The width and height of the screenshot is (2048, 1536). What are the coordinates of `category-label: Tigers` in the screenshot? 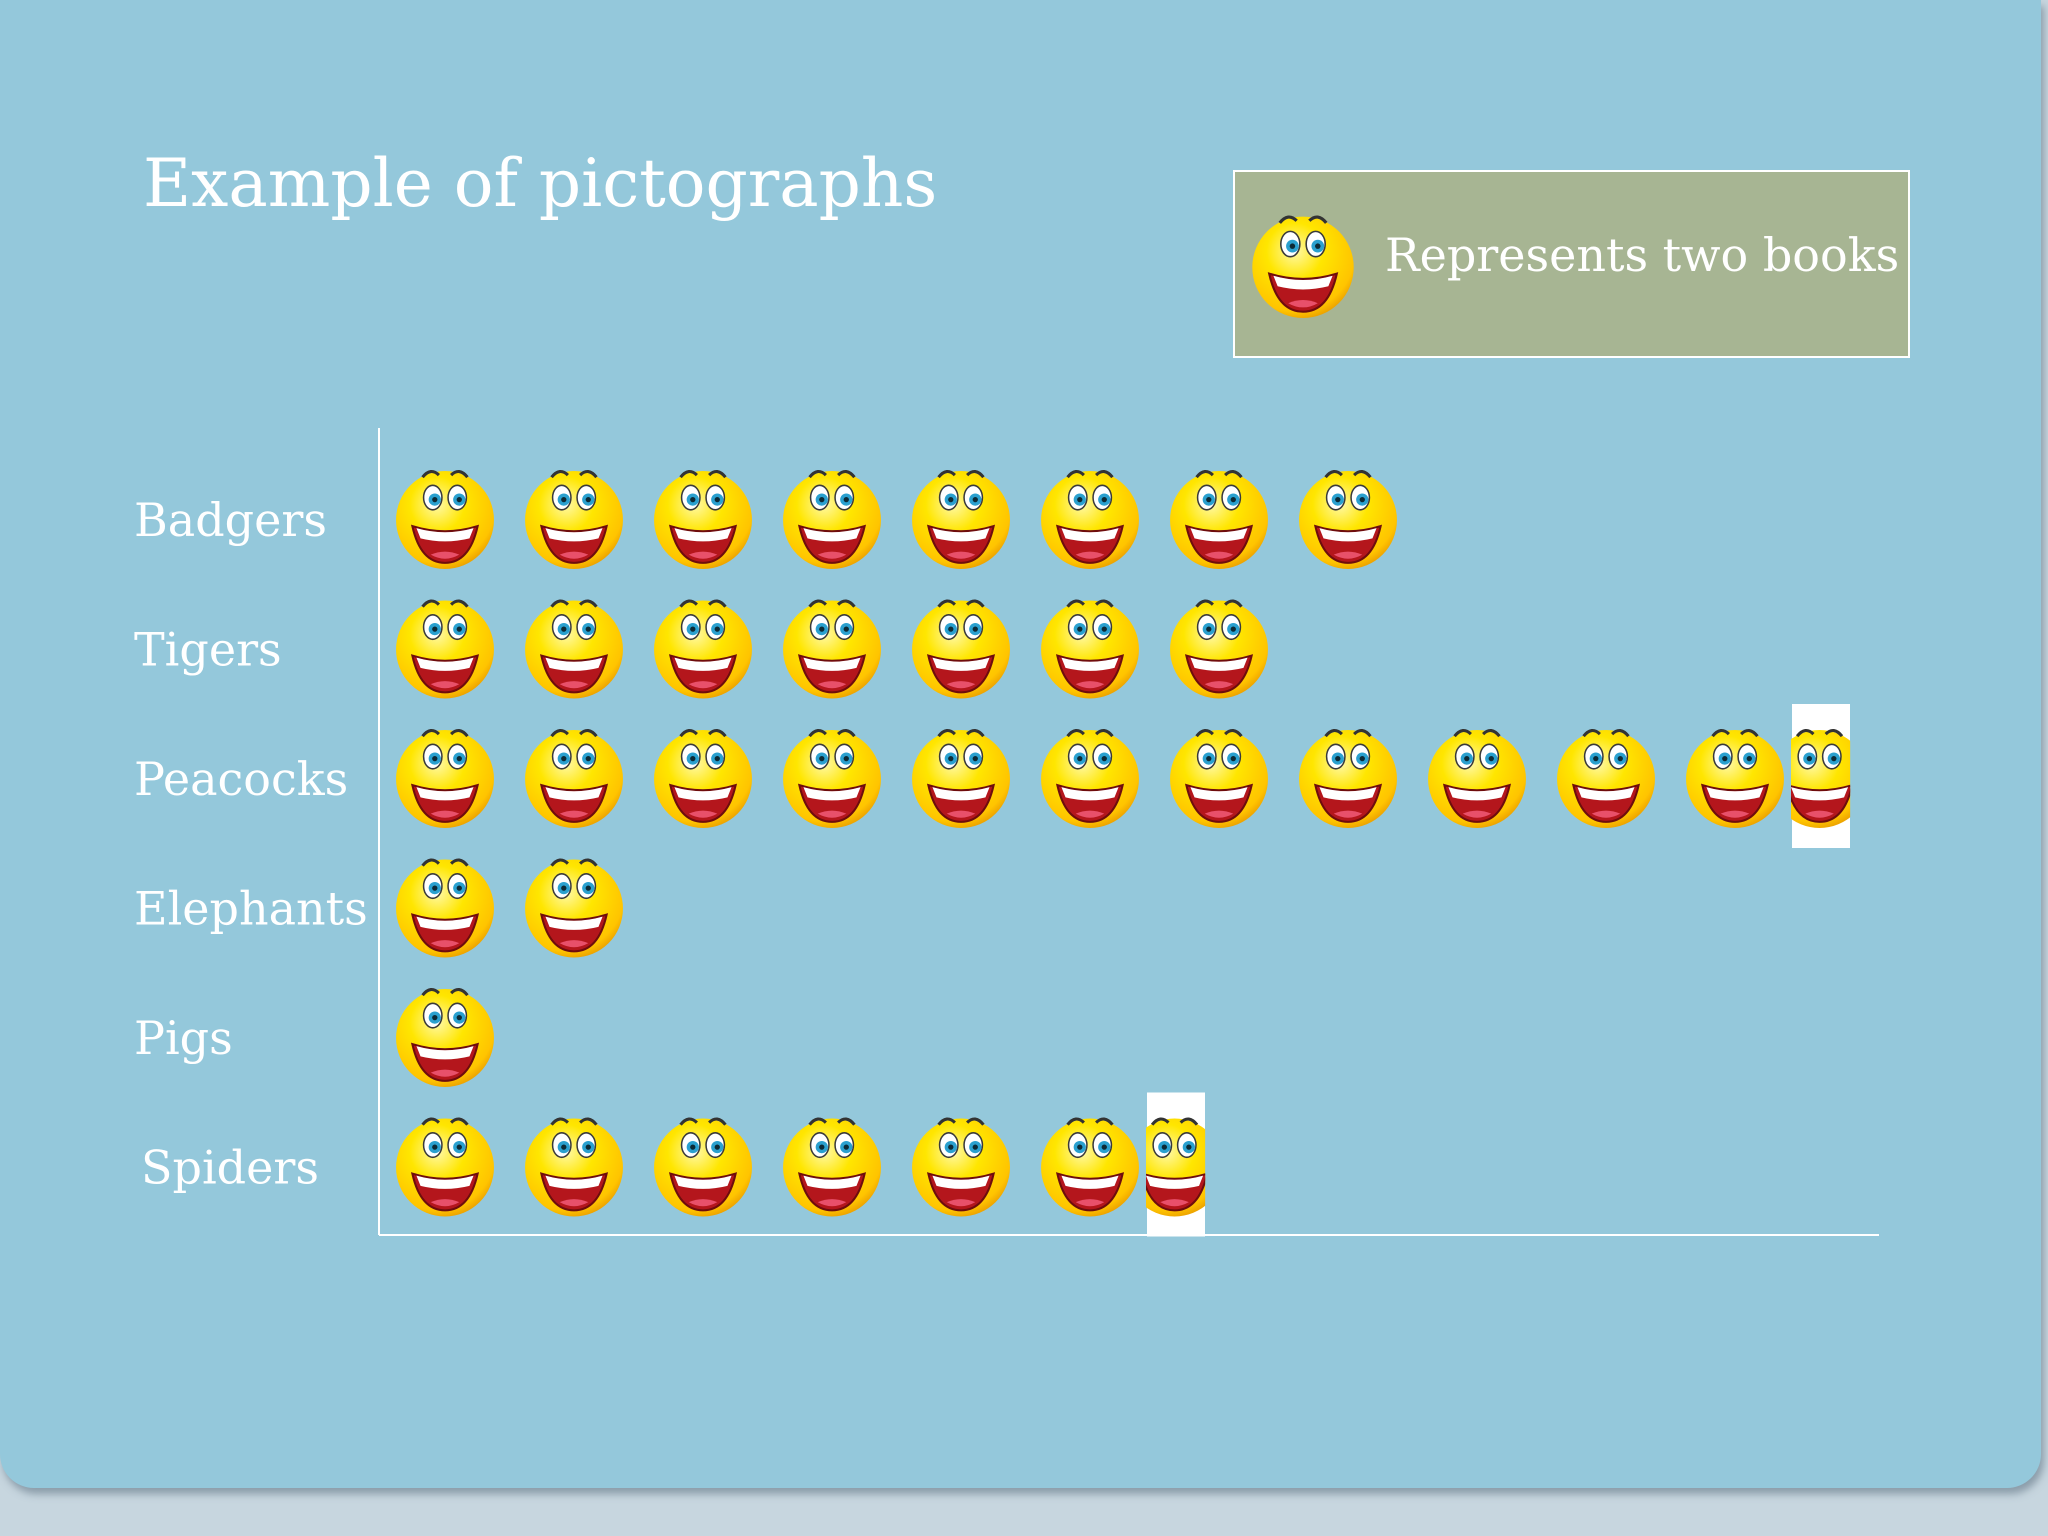 It's located at (208, 650).